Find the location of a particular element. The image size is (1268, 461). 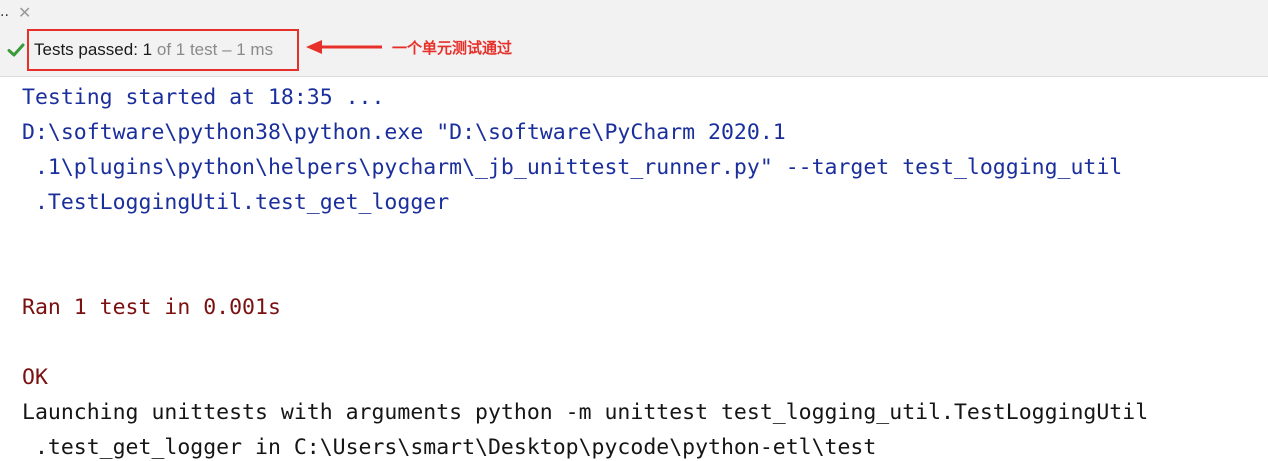

check-icon is located at coordinates (16, 50).